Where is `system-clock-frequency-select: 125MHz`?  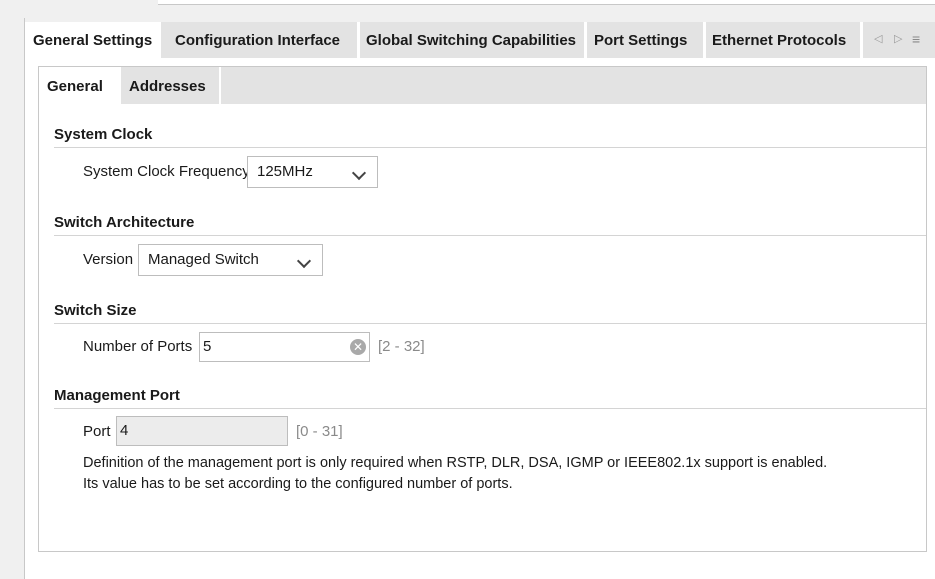
system-clock-frequency-select: 125MHz is located at coordinates (312, 172).